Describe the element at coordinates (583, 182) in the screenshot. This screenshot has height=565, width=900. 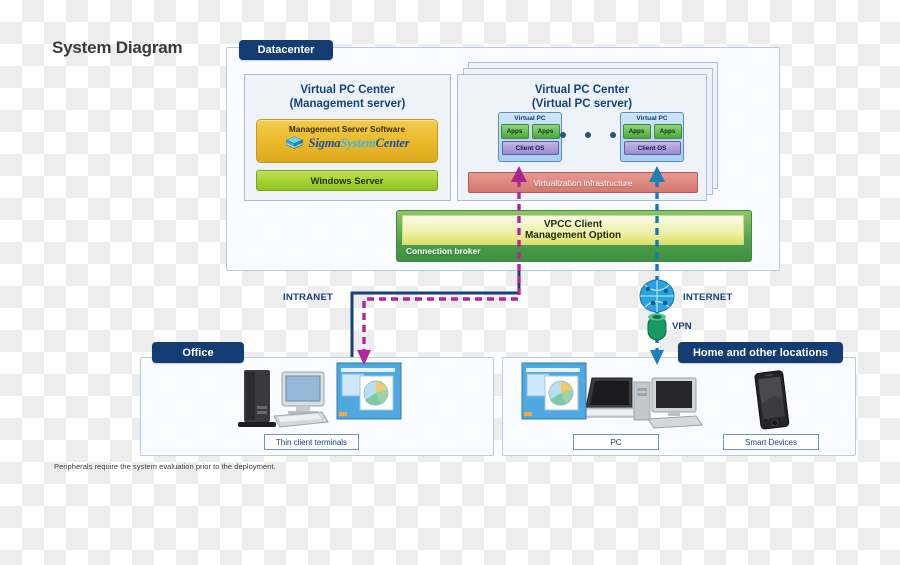
I see `virtualization-infrastructure-bar: Virtualization infrastructure` at that location.